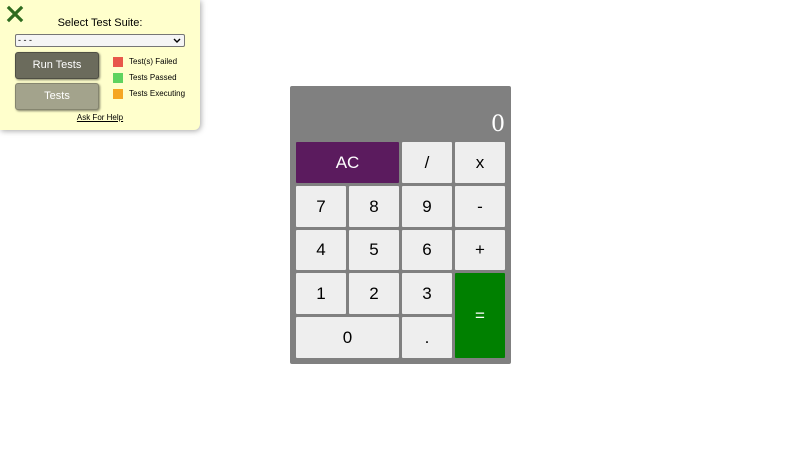 The width and height of the screenshot is (800, 450). I want to click on digit-1-button: 1, so click(321, 293).